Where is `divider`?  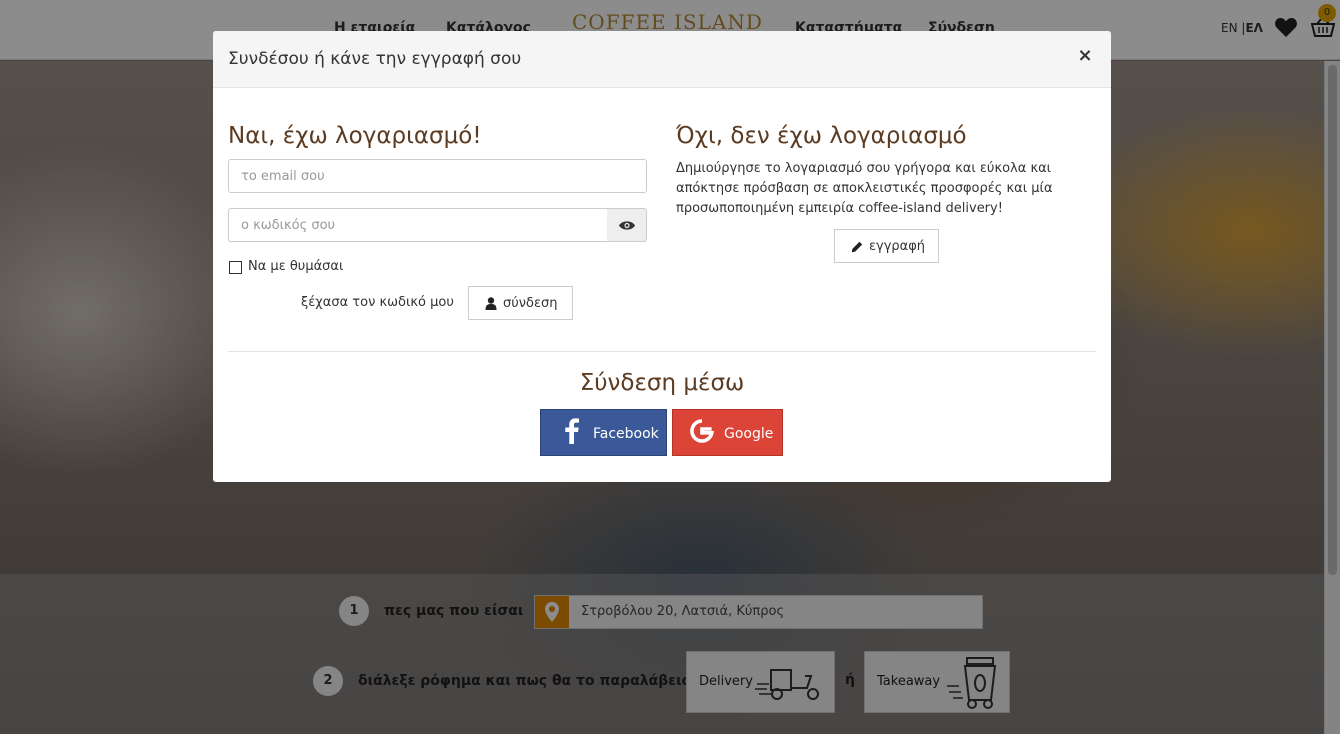
divider is located at coordinates (662, 351).